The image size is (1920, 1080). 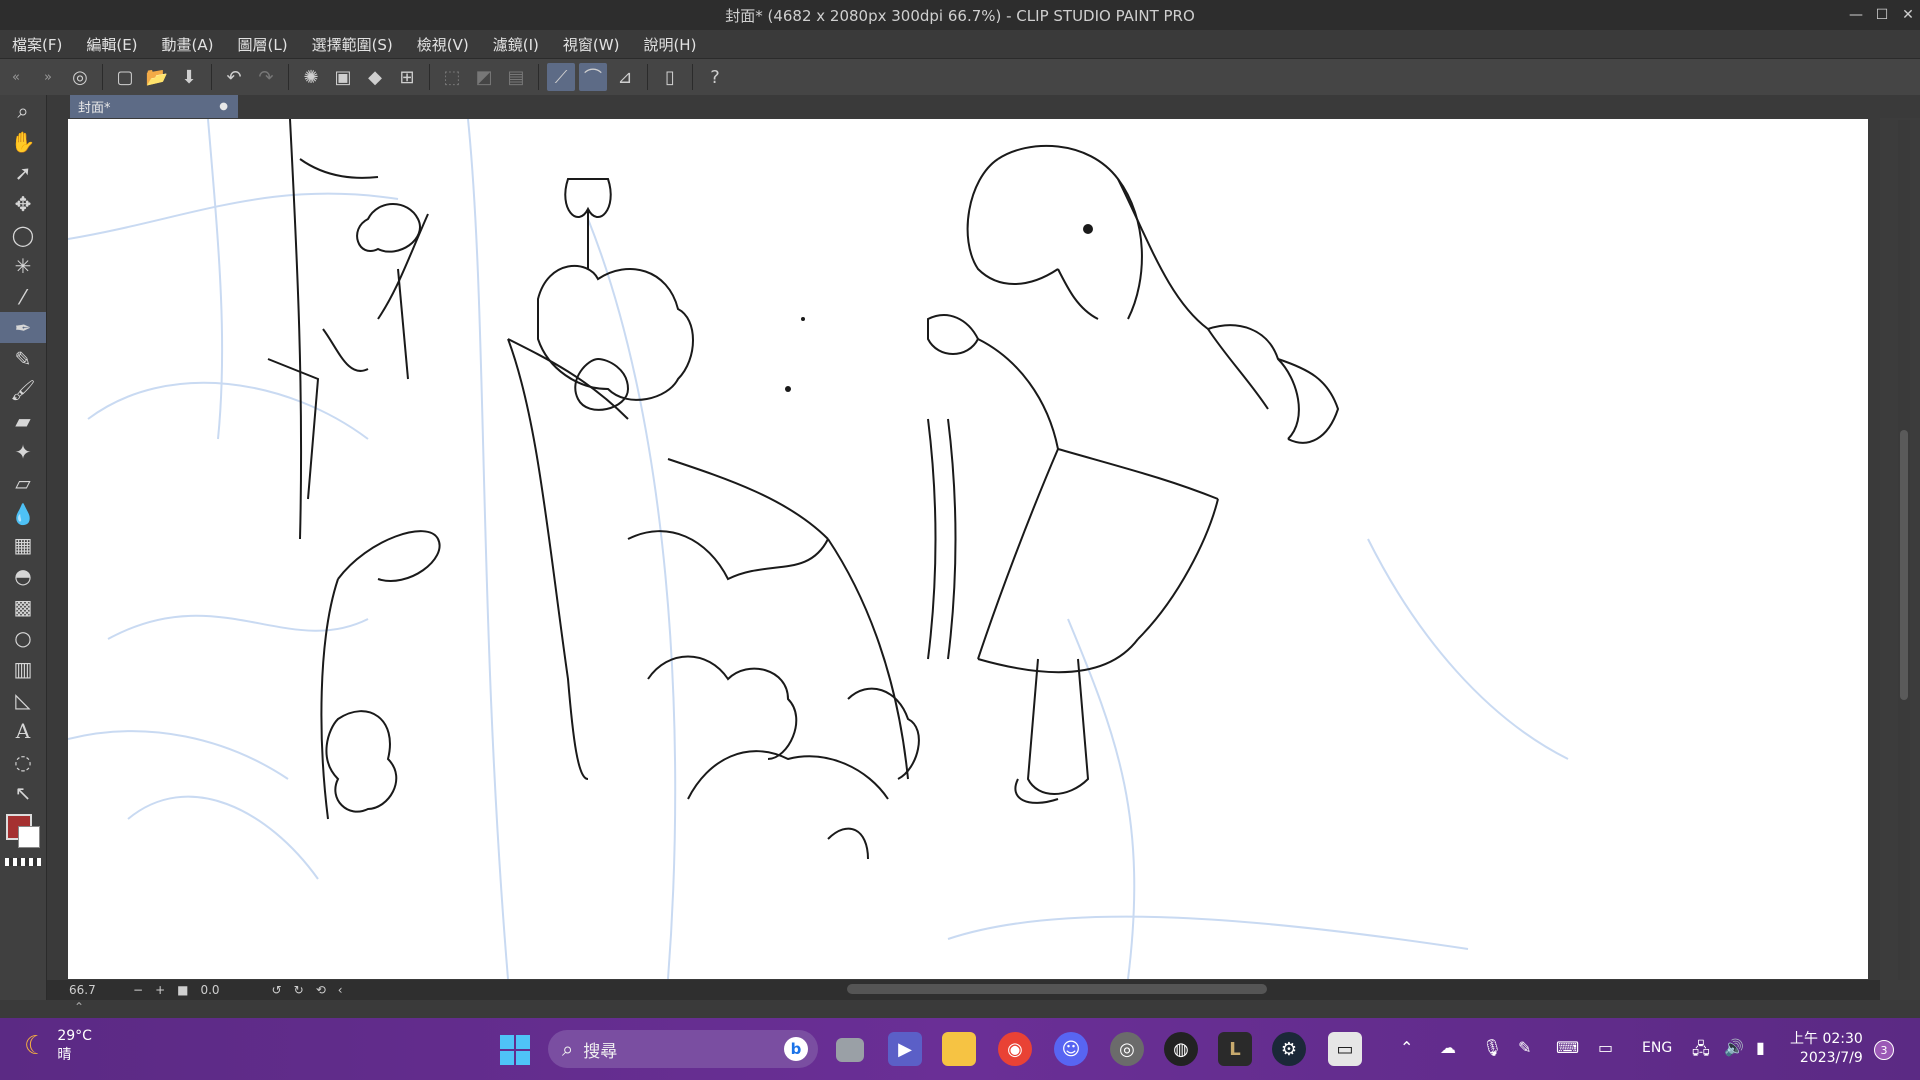 I want to click on clear-outside-icon: ▣, so click(x=343, y=77).